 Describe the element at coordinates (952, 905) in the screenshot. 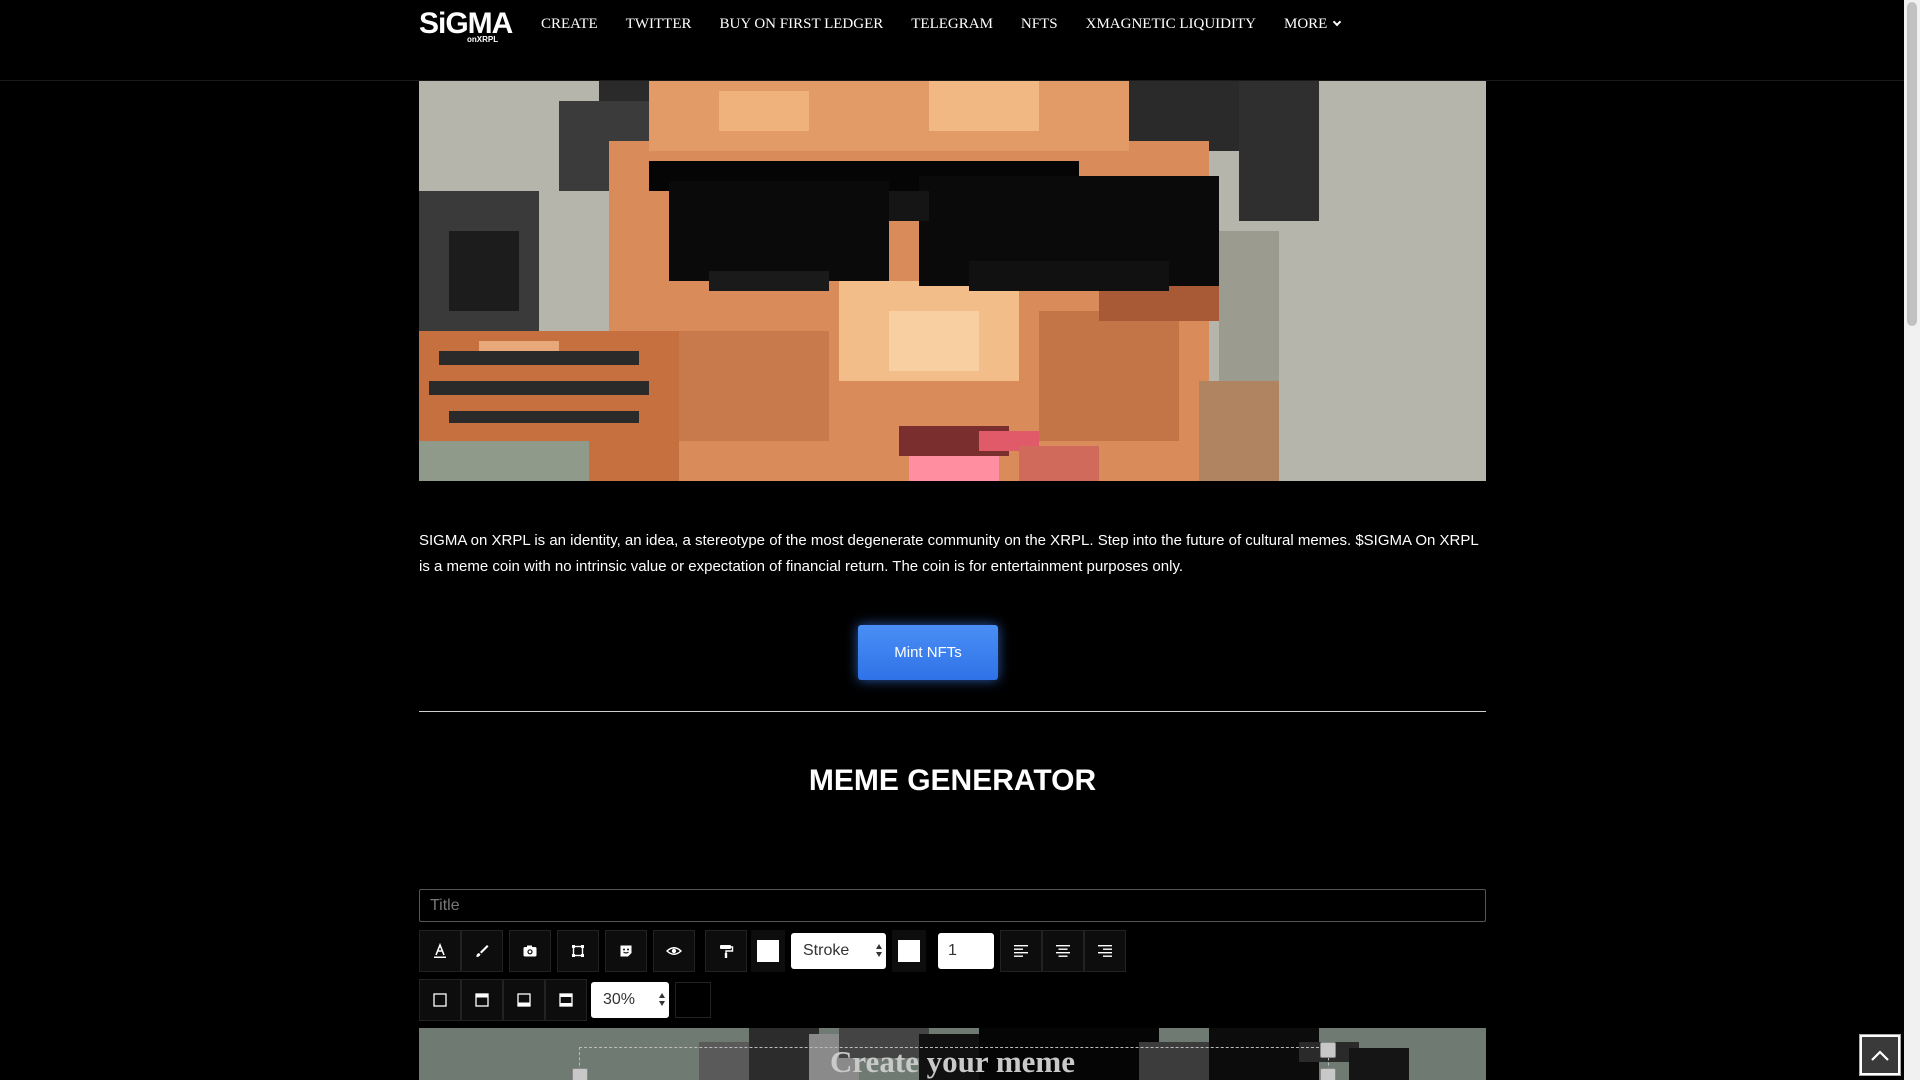

I see `meme-title-input` at that location.